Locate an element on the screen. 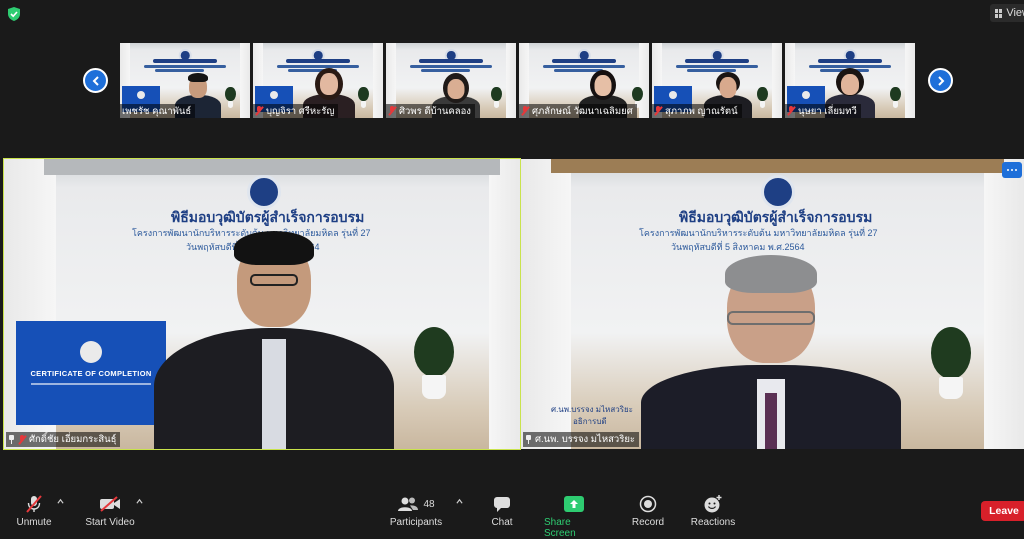  share-screen-label: Share Screen is located at coordinates (560, 528).